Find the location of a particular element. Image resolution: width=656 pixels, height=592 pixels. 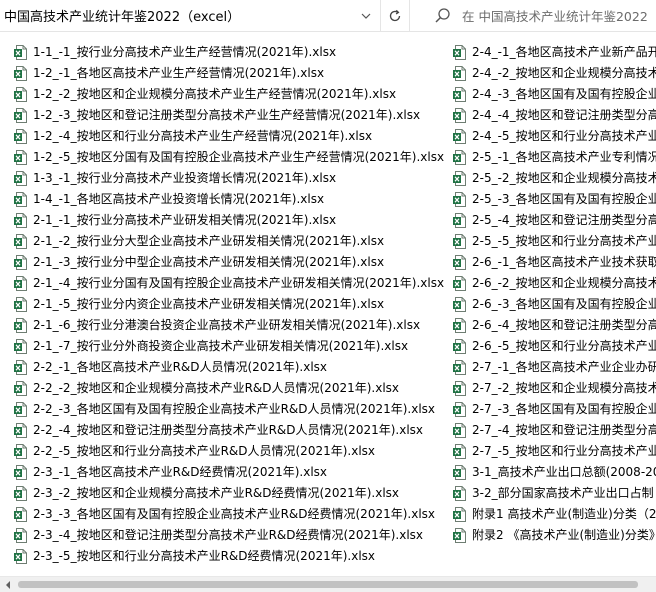

file-name: 附录1 高技术产业(制造业)分类（20 is located at coordinates (564, 514).